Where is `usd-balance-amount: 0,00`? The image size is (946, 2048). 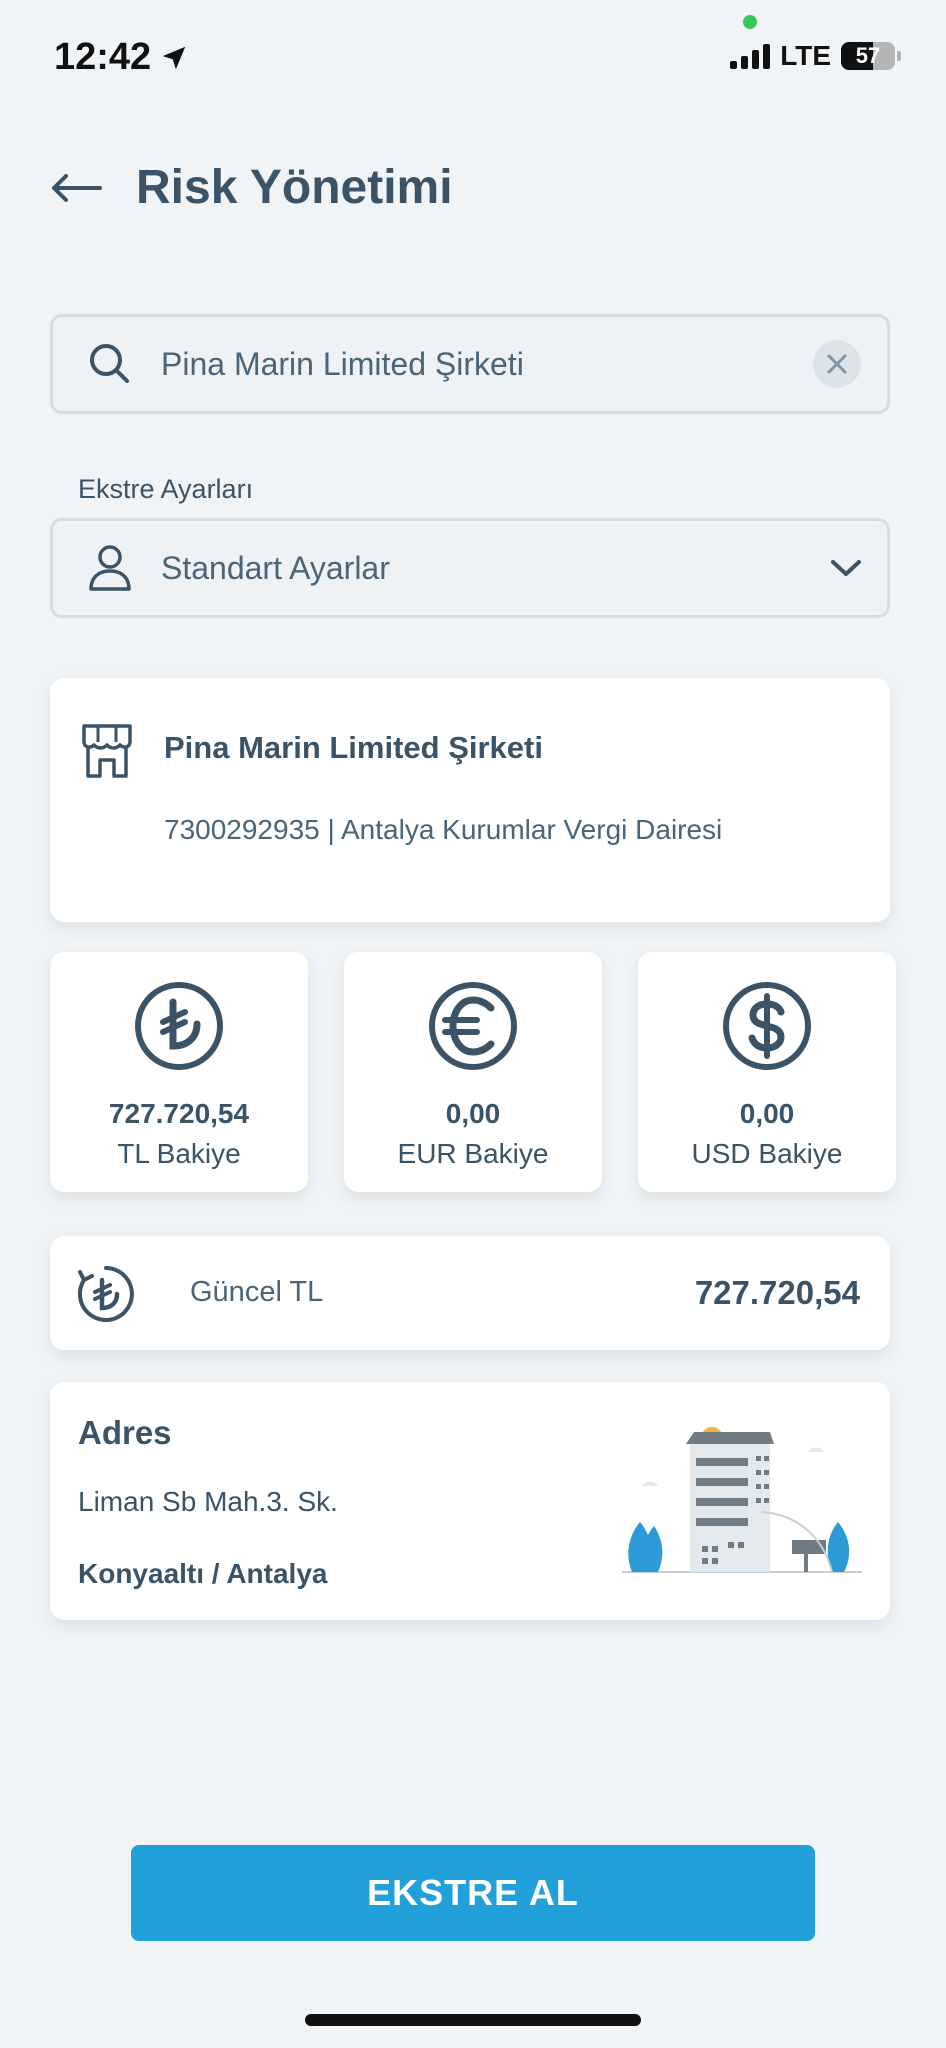
usd-balance-amount: 0,00 is located at coordinates (767, 1113).